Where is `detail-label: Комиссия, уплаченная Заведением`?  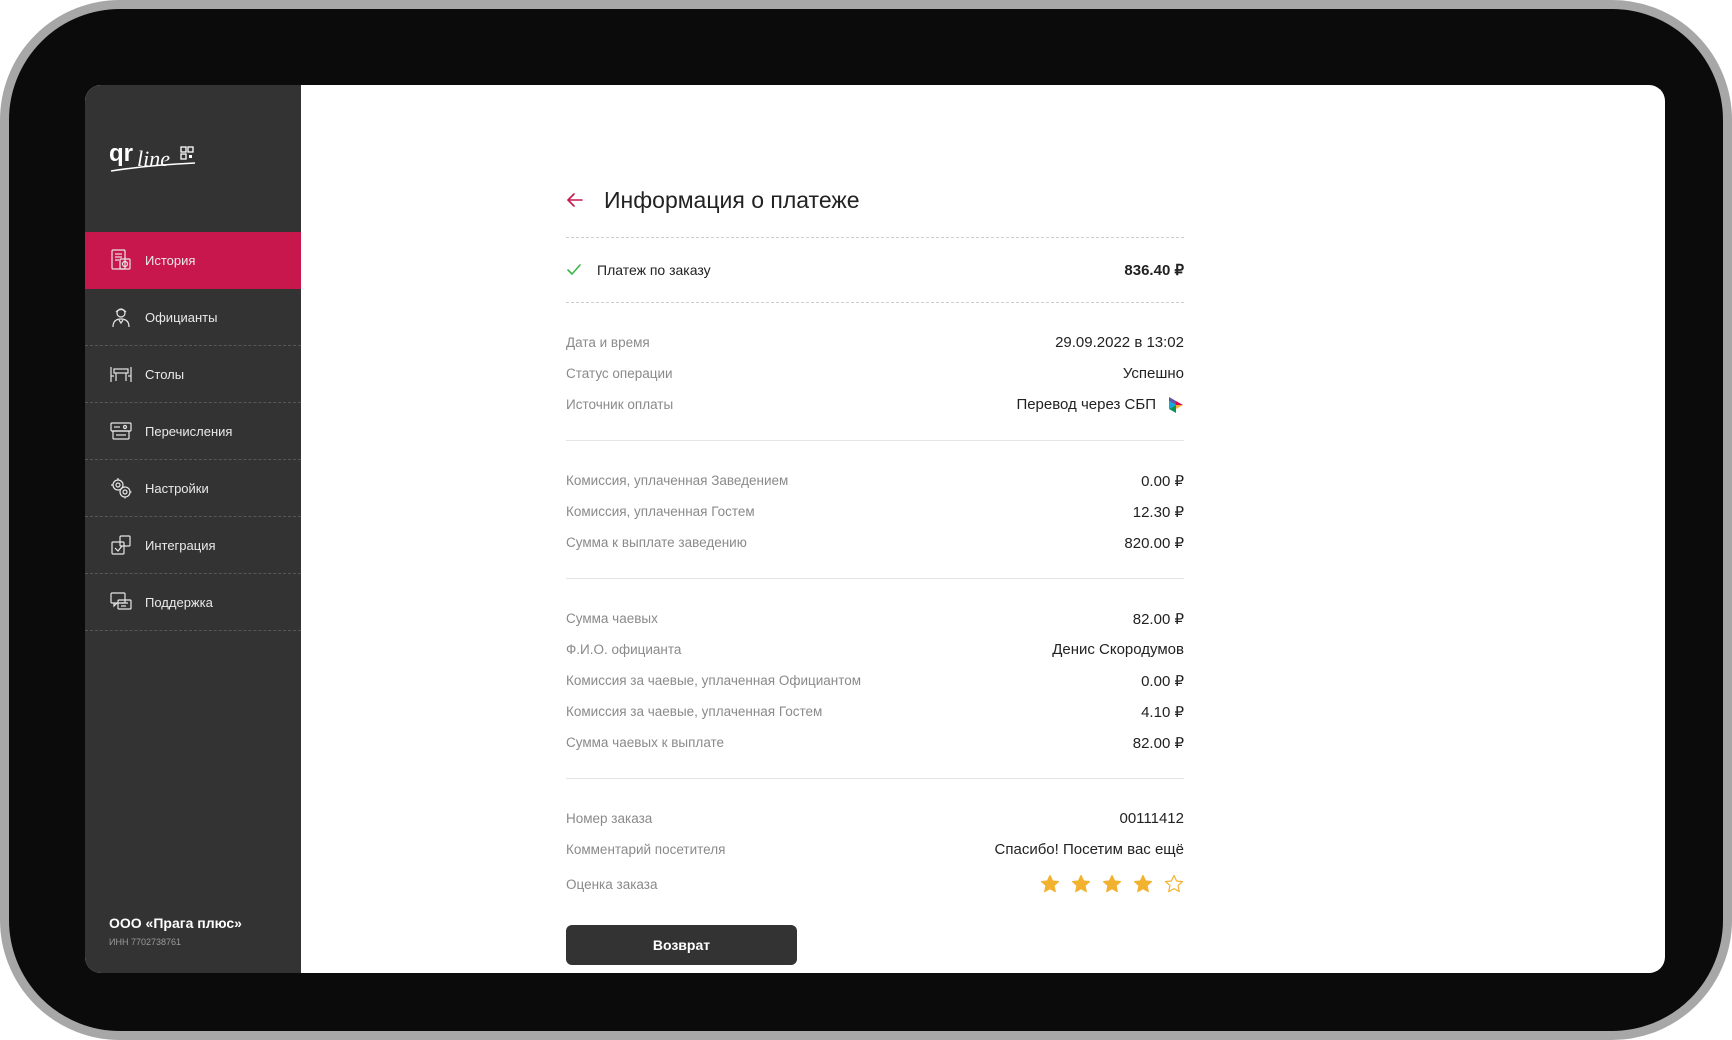 detail-label: Комиссия, уплаченная Заведением is located at coordinates (677, 480).